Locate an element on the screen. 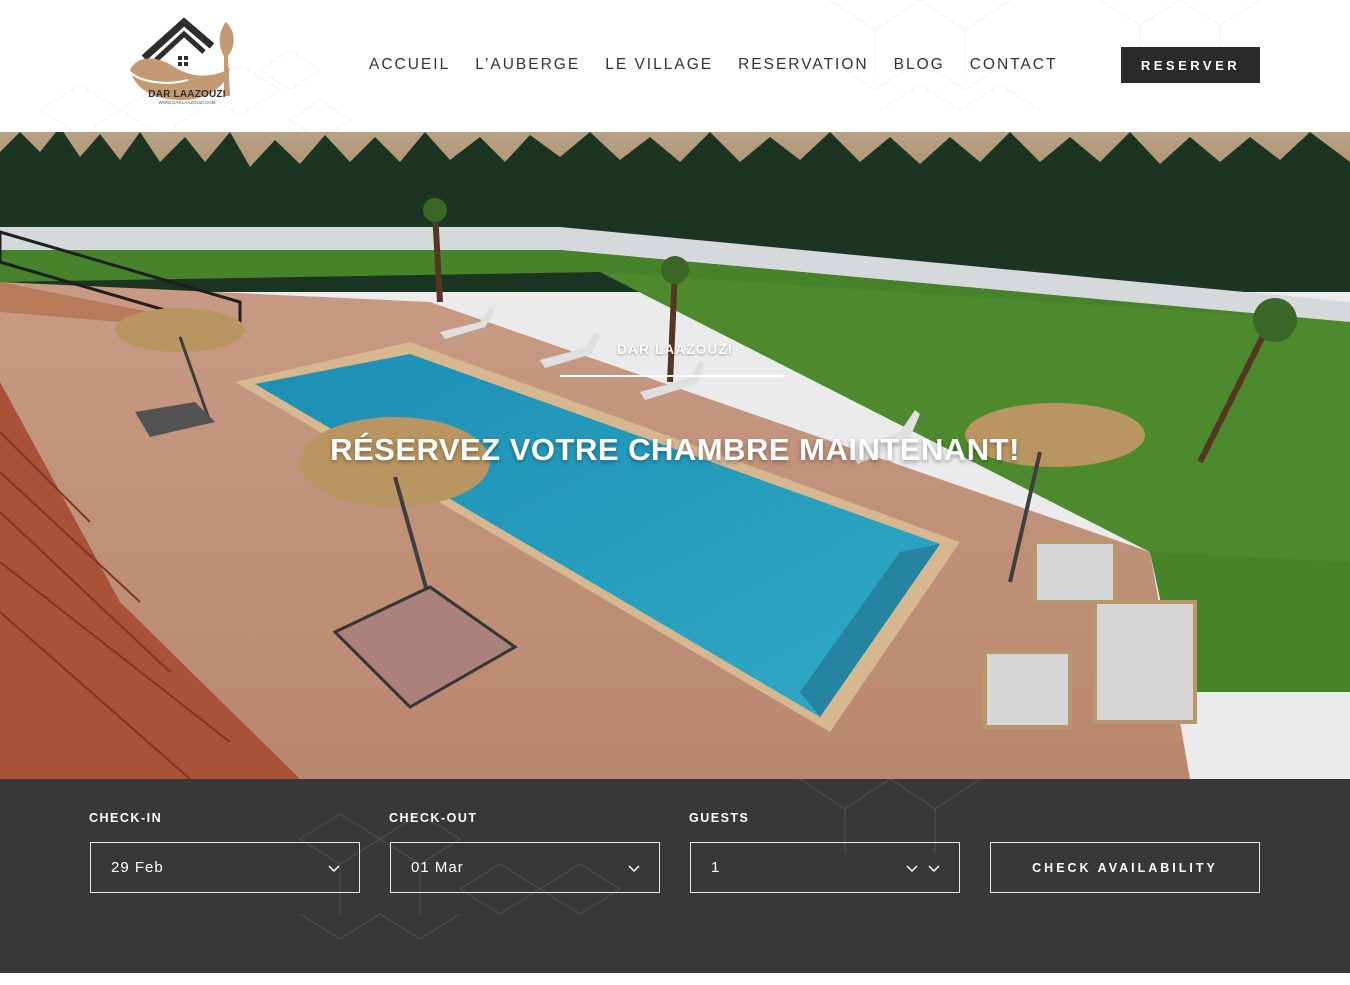 This screenshot has height=985, width=1350. nav-item-reservation: RESERVATION is located at coordinates (803, 65).